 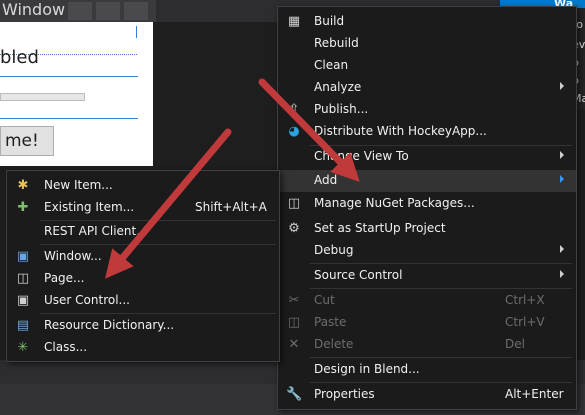 What do you see at coordinates (427, 395) in the screenshot?
I see `menu-item-properties: 🔧 Properties Alt+Enter` at bounding box center [427, 395].